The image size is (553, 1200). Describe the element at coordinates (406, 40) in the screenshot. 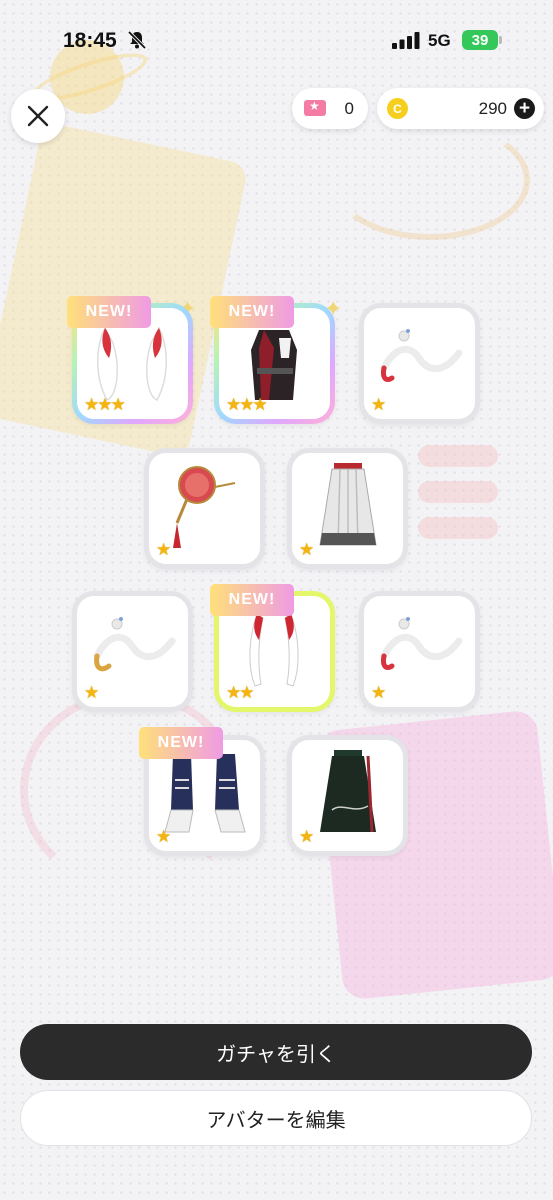

I see `signal-icon` at that location.